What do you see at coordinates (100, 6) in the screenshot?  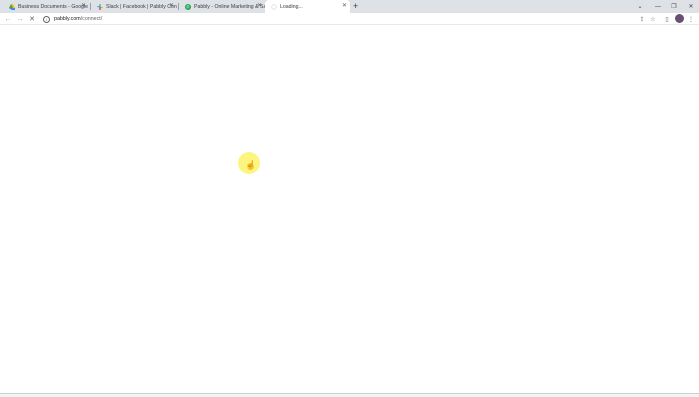 I see `slack-icon` at bounding box center [100, 6].